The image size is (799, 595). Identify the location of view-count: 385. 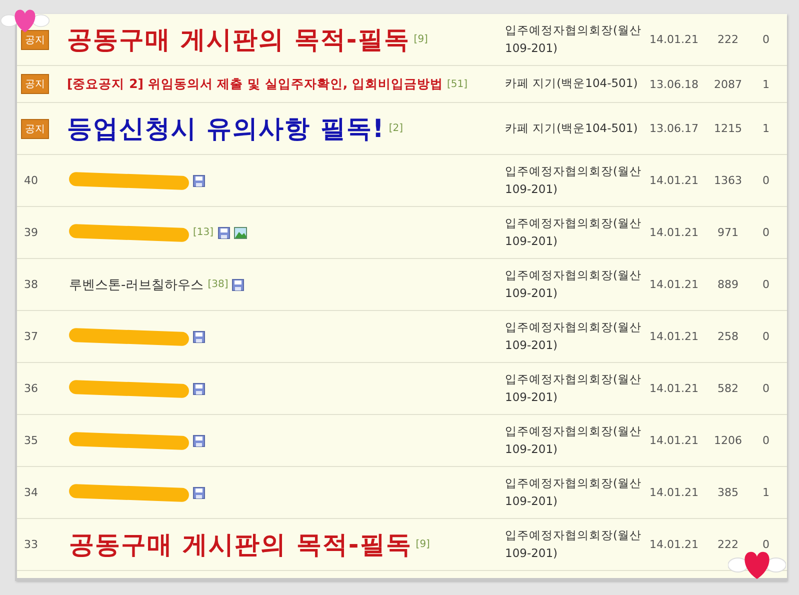
(728, 492).